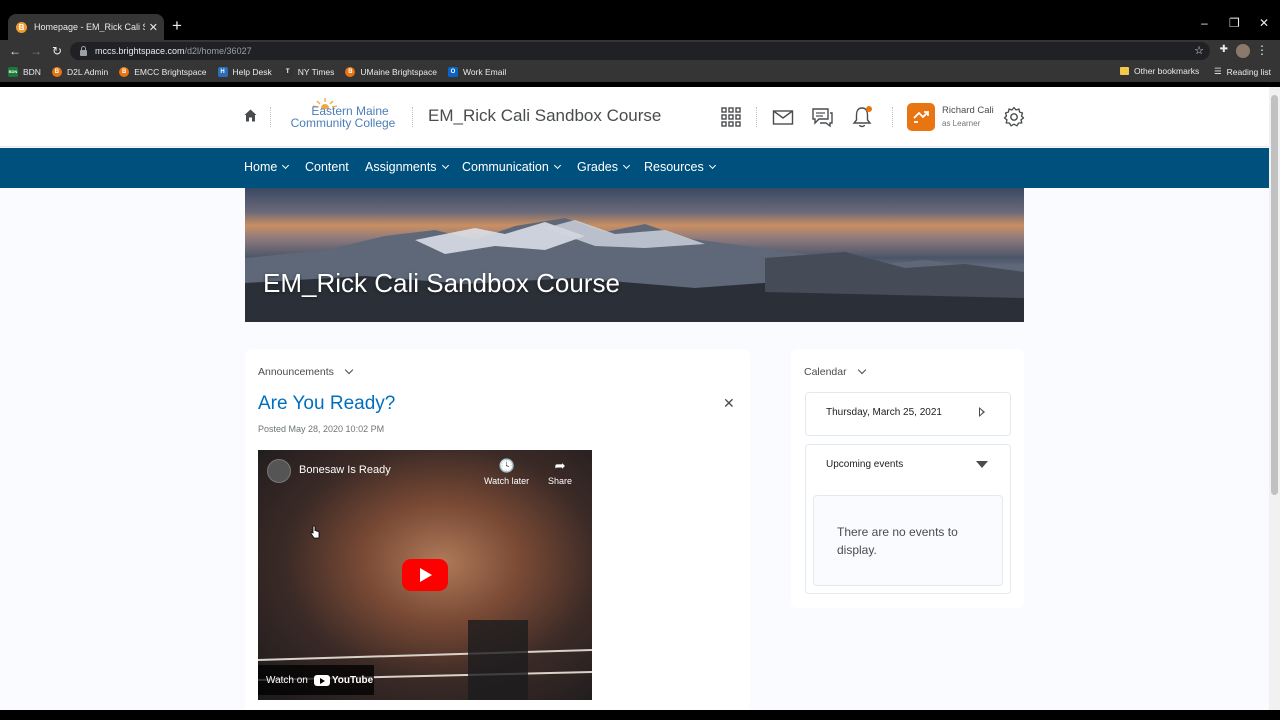 The width and height of the screenshot is (1280, 720). I want to click on minimize-icon: –, so click(1204, 23).